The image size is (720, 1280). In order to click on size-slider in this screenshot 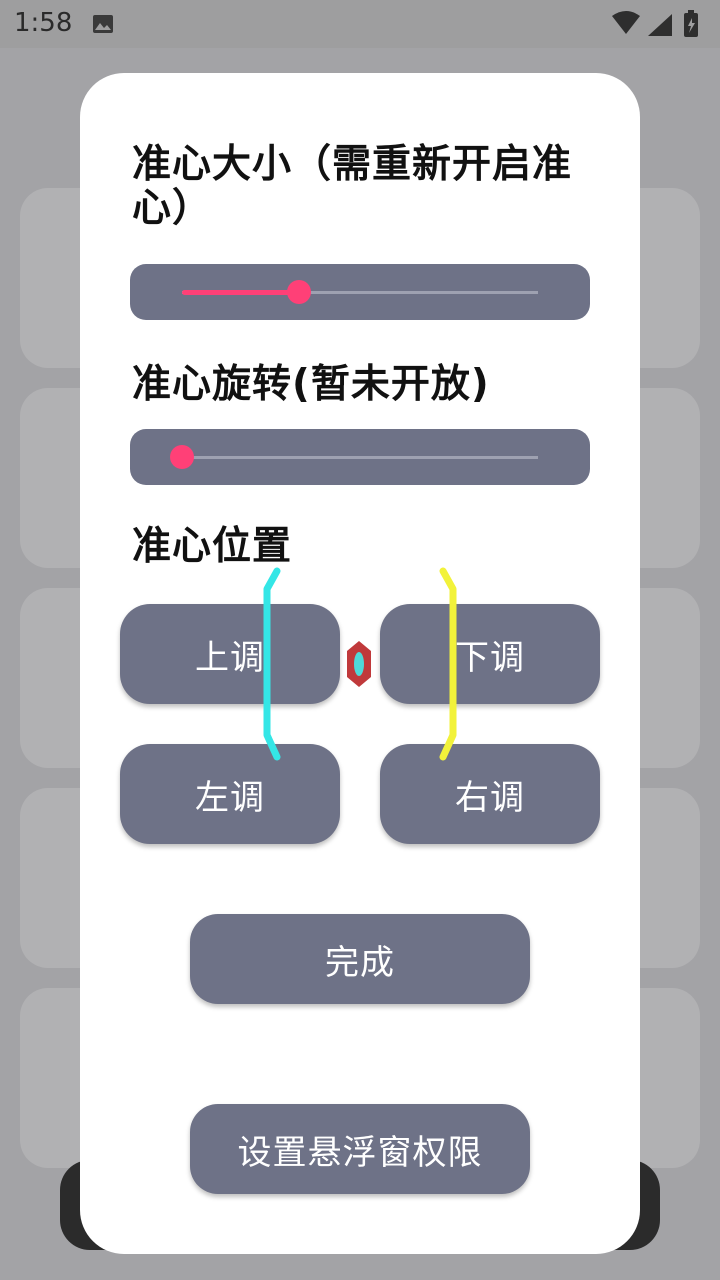, I will do `click(360, 292)`.